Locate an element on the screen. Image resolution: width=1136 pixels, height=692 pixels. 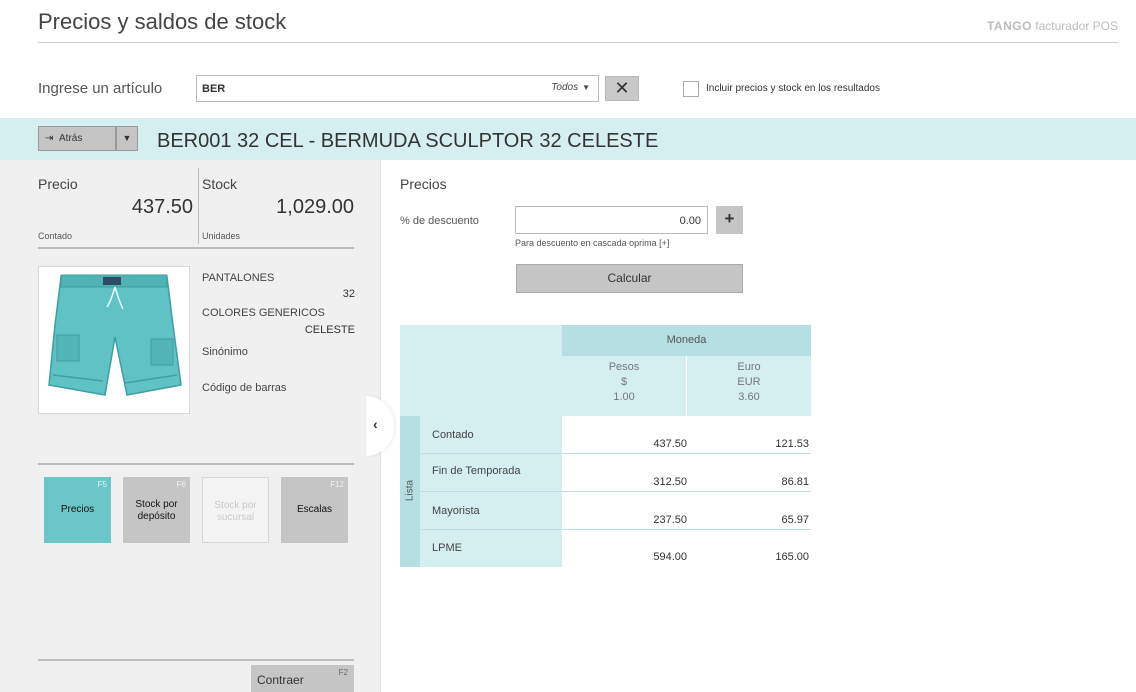
tile-label: Precios is located at coordinates (77, 509).